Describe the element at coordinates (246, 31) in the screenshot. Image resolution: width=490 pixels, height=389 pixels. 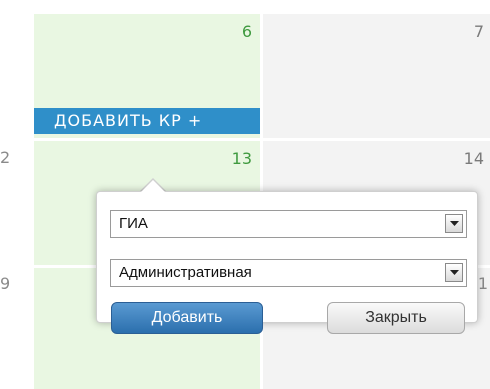
I see `day-number: 6` at that location.